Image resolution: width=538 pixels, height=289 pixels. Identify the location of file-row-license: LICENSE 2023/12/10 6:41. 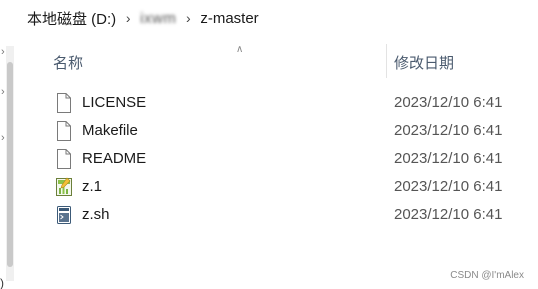
(282, 103).